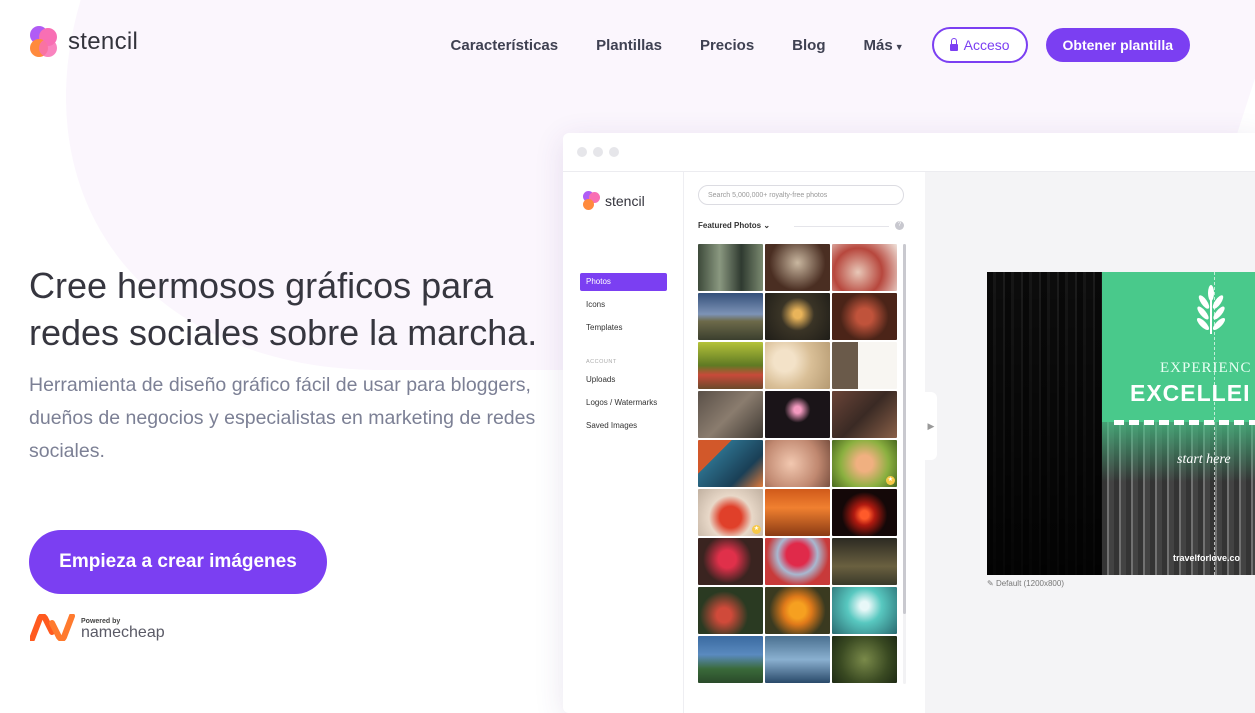 The width and height of the screenshot is (1255, 713). I want to click on nav-mas-label: Más, so click(878, 45).